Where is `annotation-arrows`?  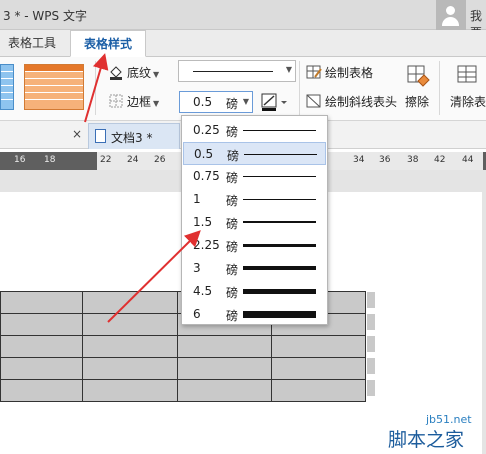 annotation-arrows is located at coordinates (142, 188).